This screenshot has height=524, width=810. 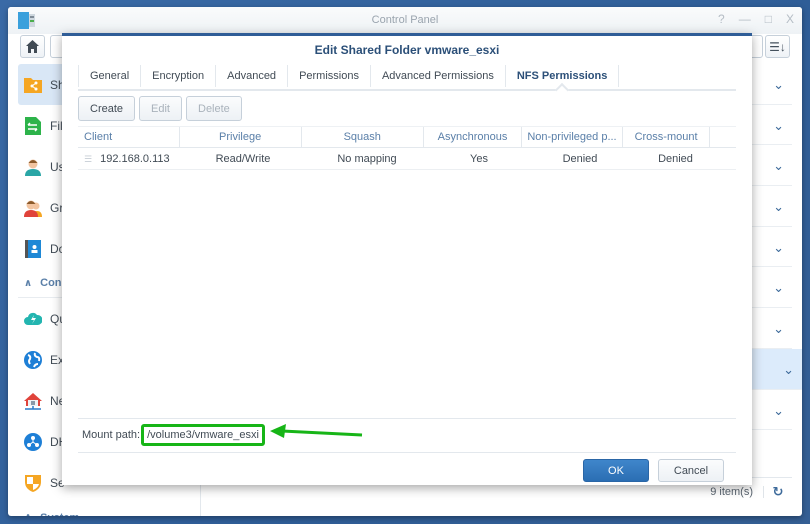 I want to click on refresh-icon: ↻, so click(x=778, y=491).